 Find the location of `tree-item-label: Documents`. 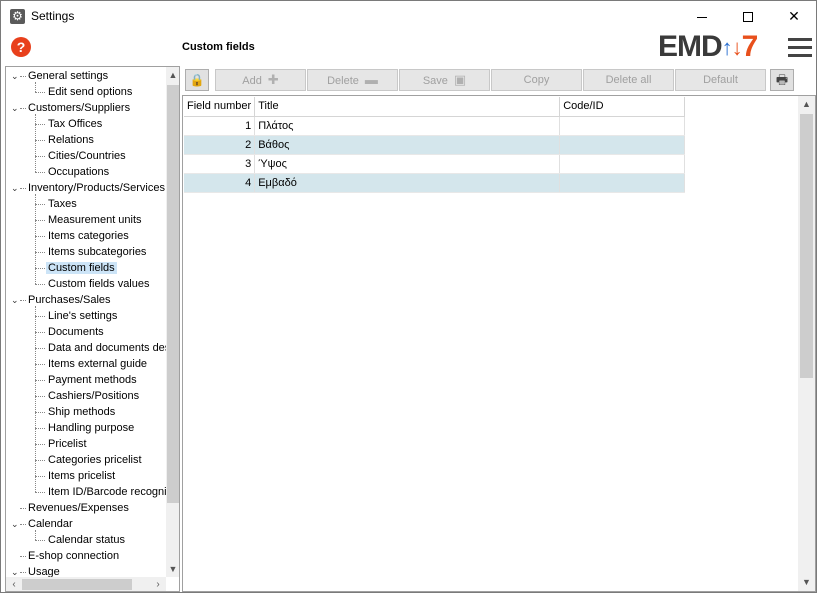

tree-item-label: Documents is located at coordinates (76, 332).